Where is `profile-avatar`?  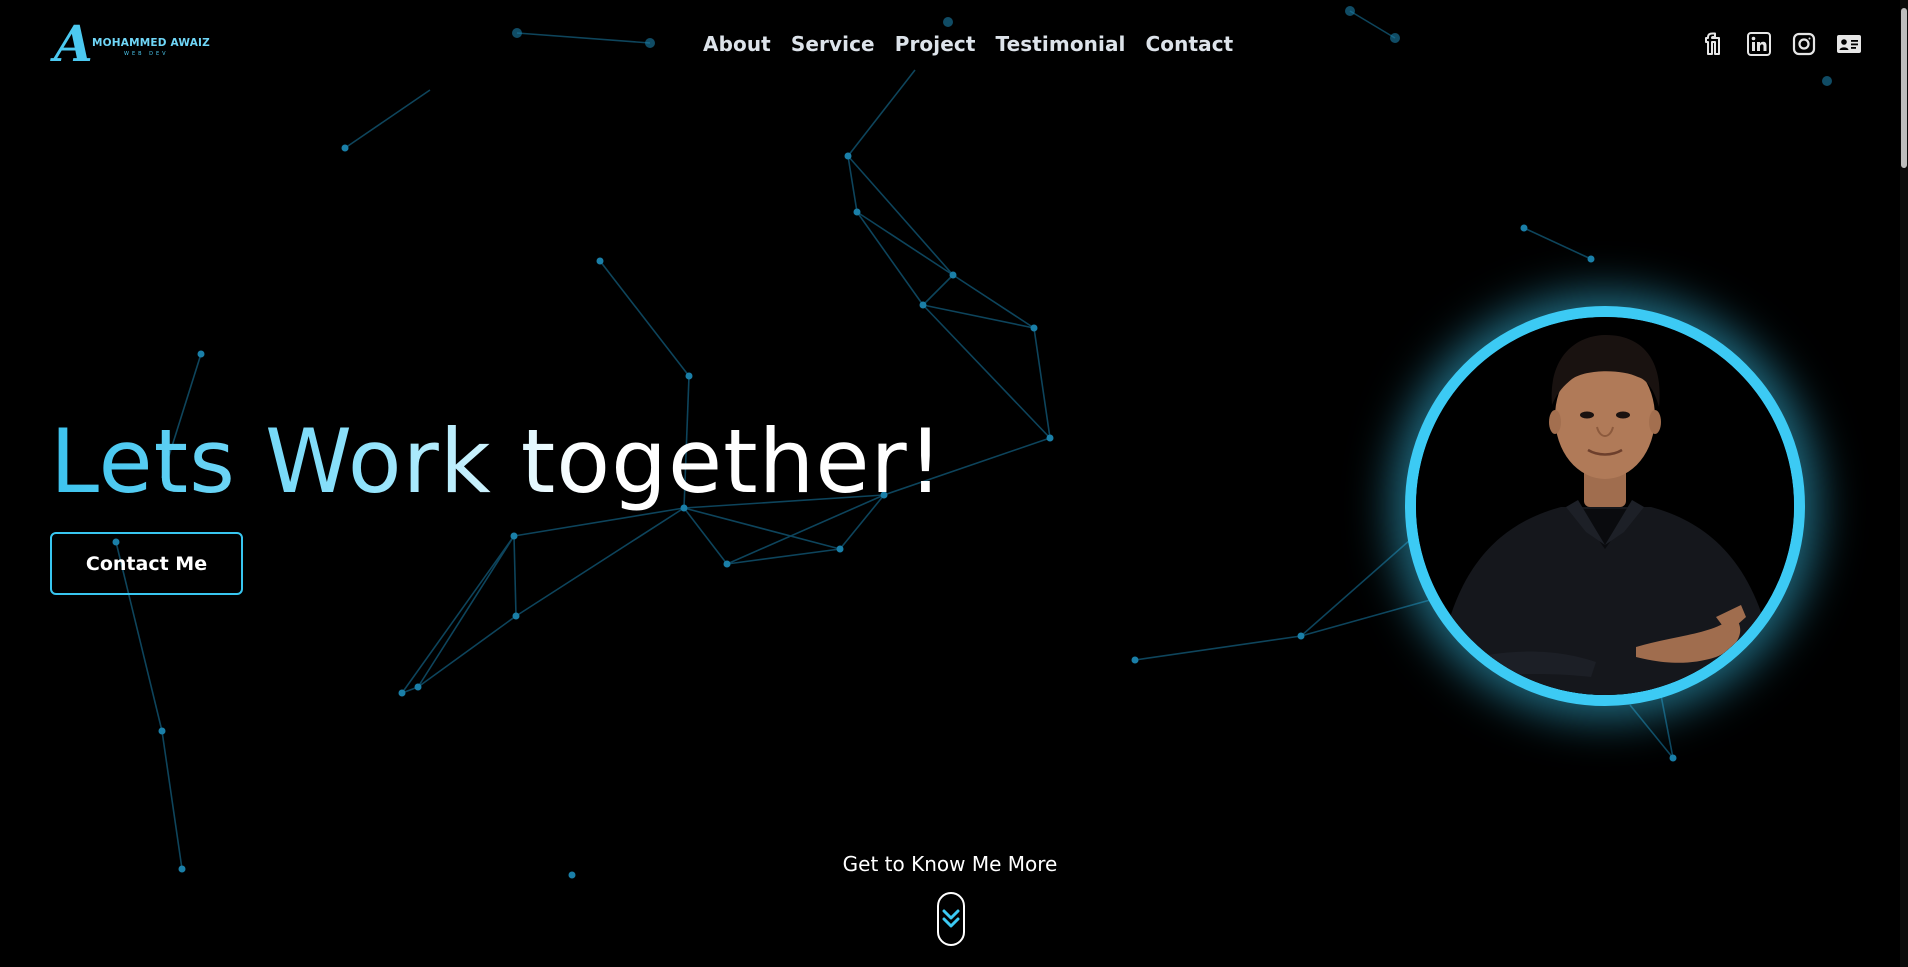
profile-avatar is located at coordinates (1605, 506).